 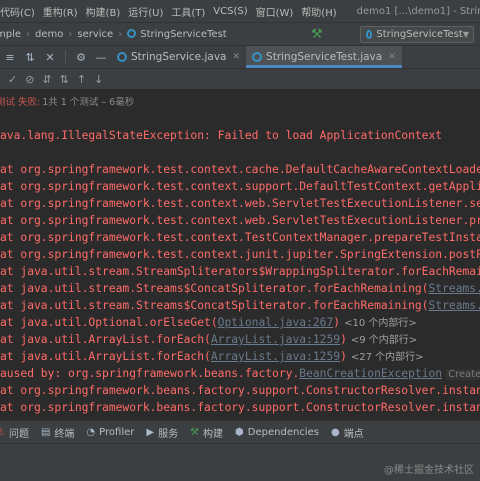 I want to click on test-summary: 1共 1 个测试 – 6毫秒, so click(x=88, y=102).